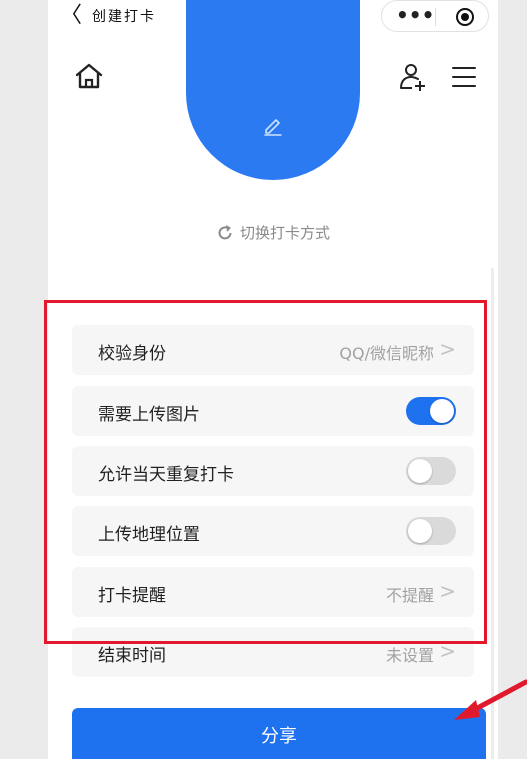 Image resolution: width=527 pixels, height=759 pixels. I want to click on setting-label: 校验身份, so click(132, 354).